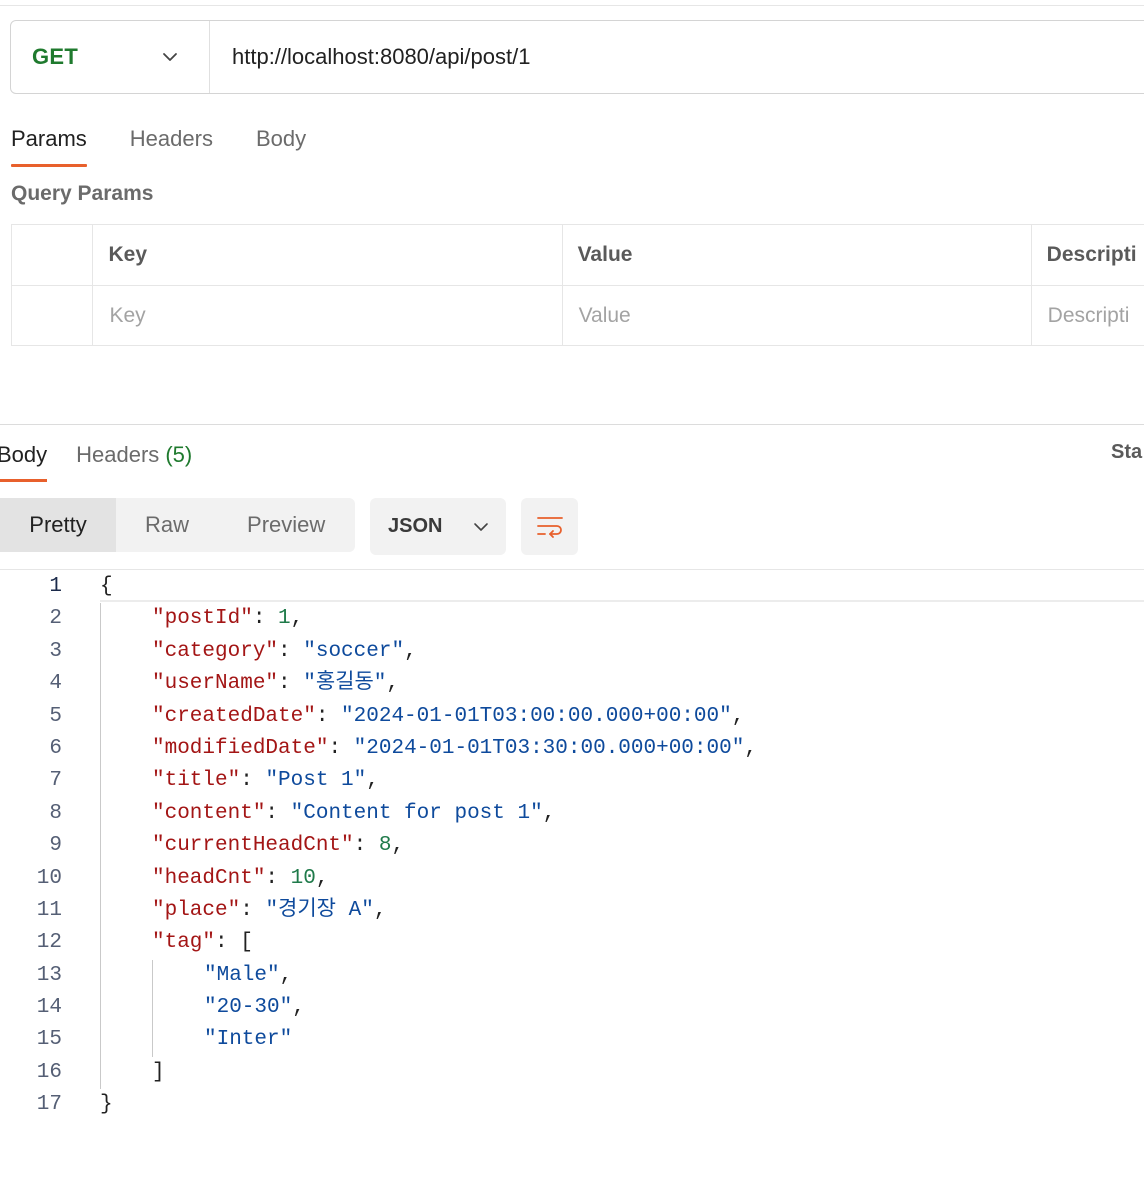 Image resolution: width=1144 pixels, height=1188 pixels. Describe the element at coordinates (1091, 254) in the screenshot. I see `column-header-description: Descripti` at that location.